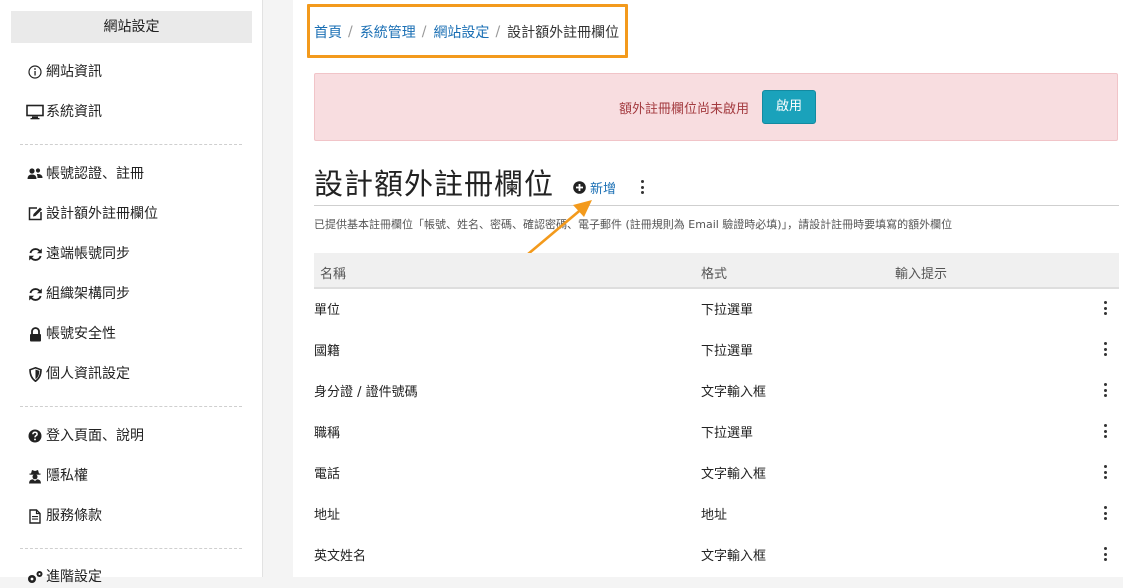 Image resolution: width=1123 pixels, height=588 pixels. I want to click on sidebar-item-system-info: 系統資訊, so click(64, 112).